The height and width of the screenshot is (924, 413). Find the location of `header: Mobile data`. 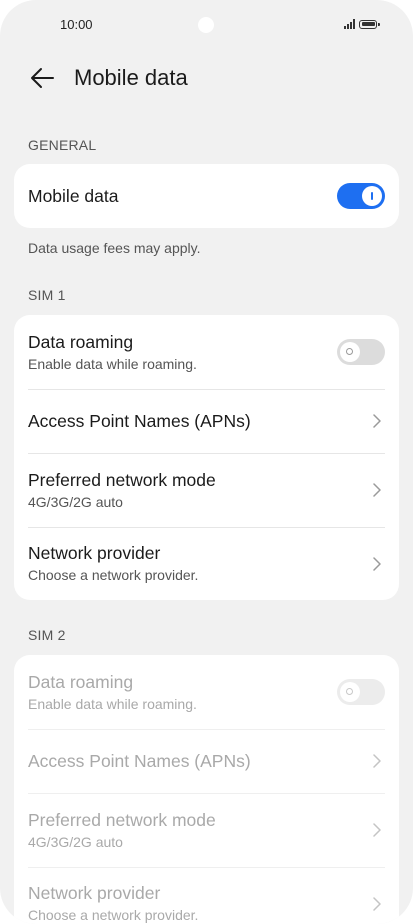

header: Mobile data is located at coordinates (206, 78).